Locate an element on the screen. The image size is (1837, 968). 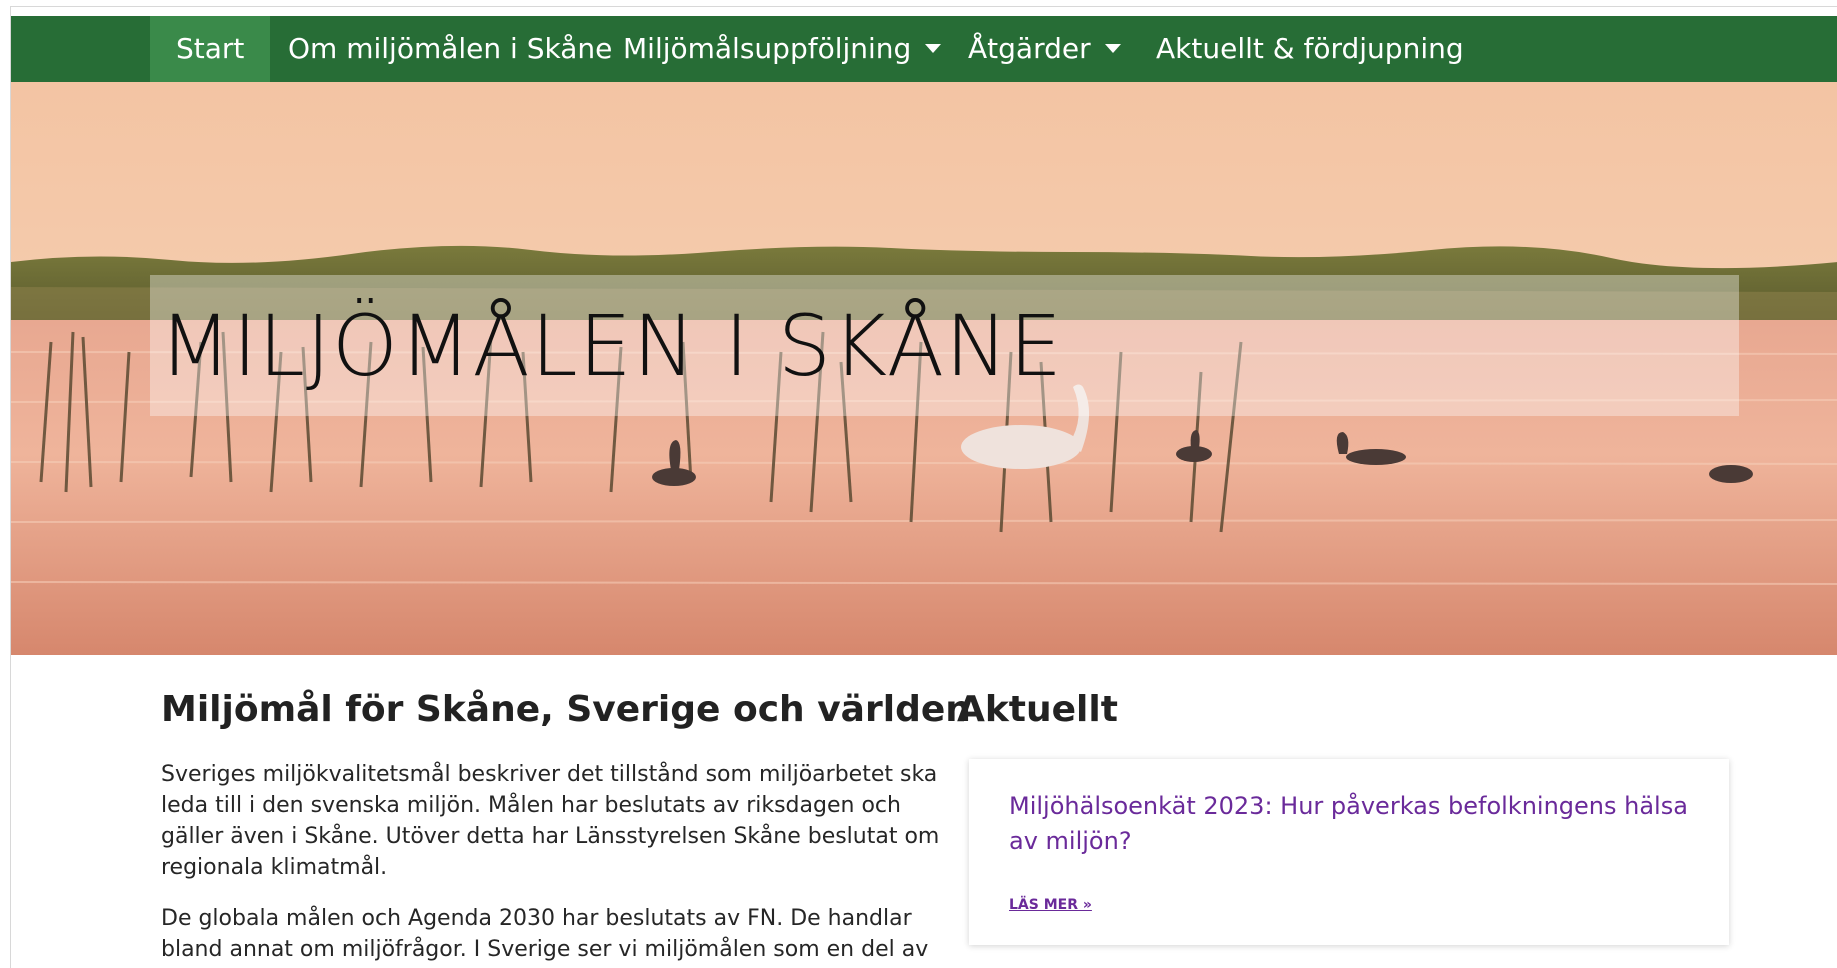
nav-item-label: Start is located at coordinates (210, 48).